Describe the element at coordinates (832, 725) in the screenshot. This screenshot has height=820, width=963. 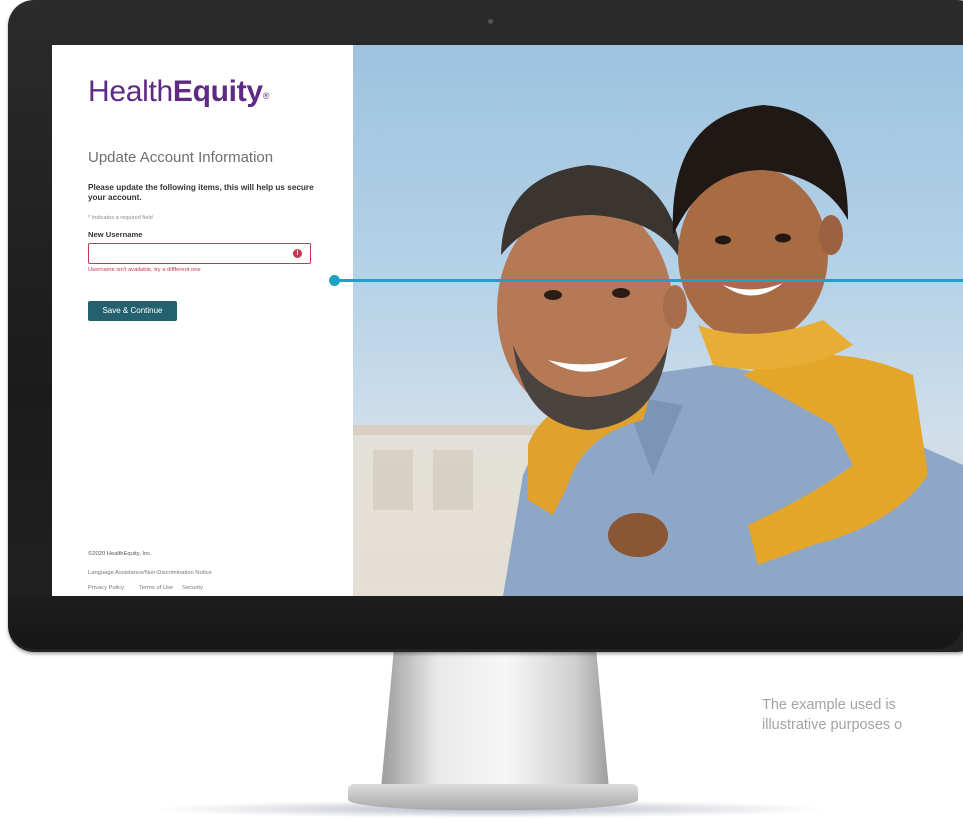
I see `disclaimer-line-2: illustrative purposes o` at that location.